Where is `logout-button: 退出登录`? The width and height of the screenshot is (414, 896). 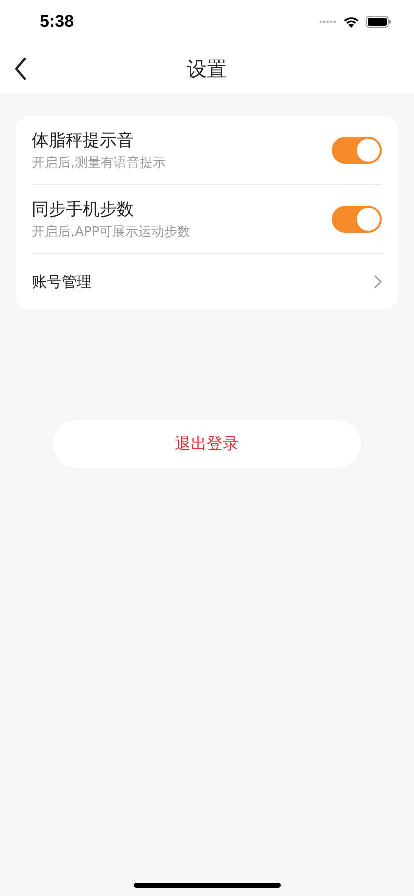 logout-button: 退出登录 is located at coordinates (207, 444).